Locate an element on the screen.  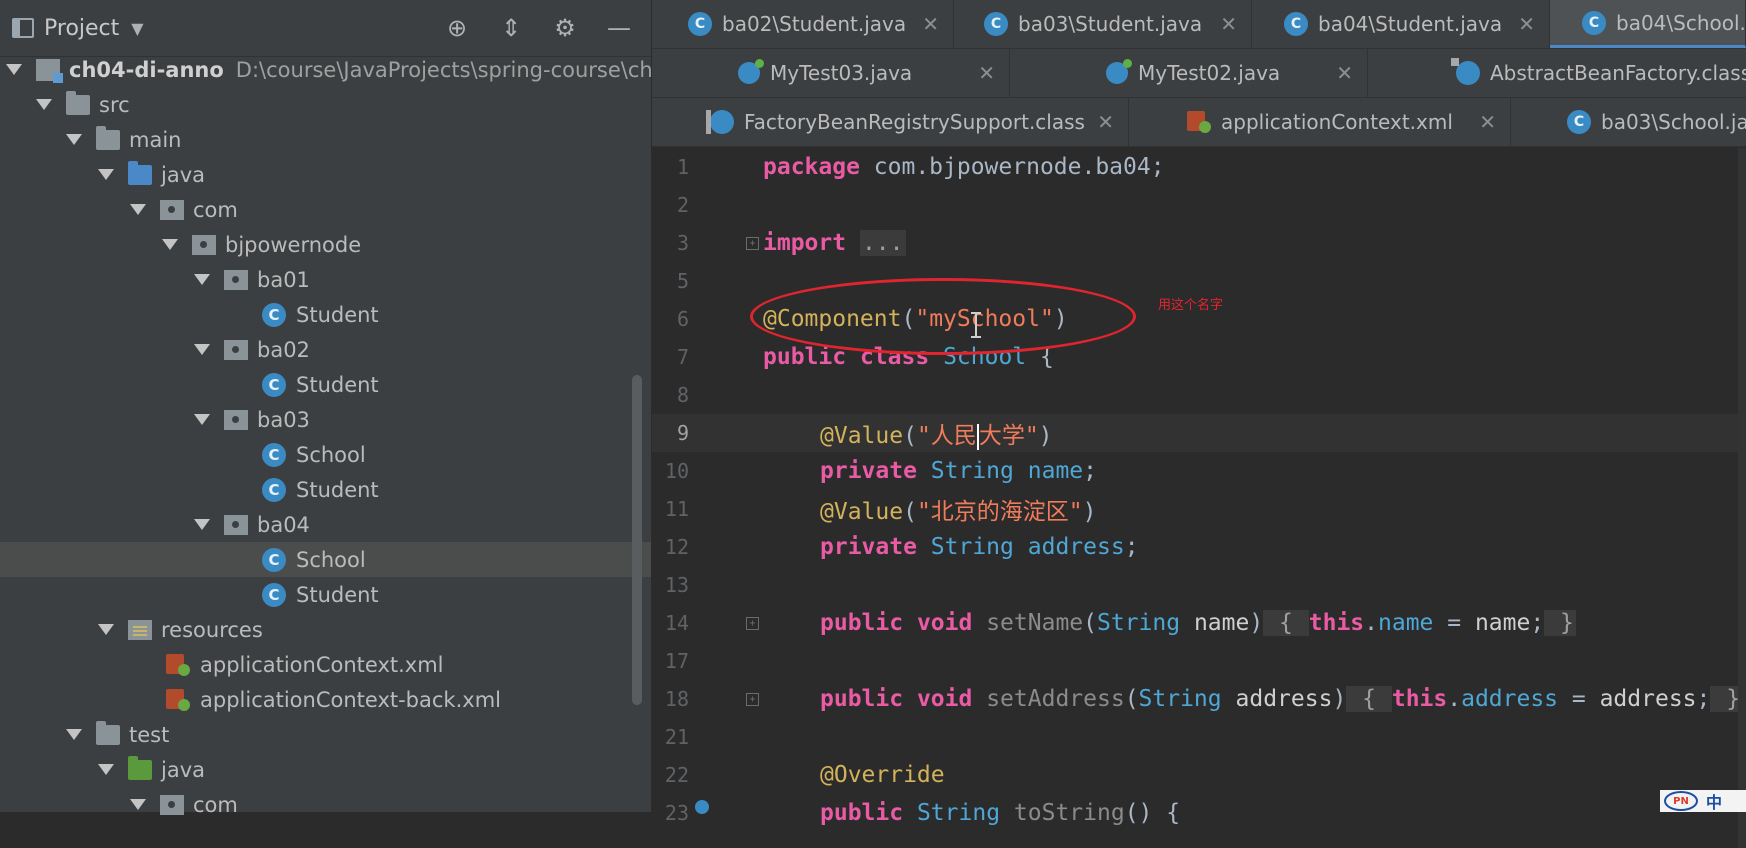
tree-item-com: com is located at coordinates (325, 209).